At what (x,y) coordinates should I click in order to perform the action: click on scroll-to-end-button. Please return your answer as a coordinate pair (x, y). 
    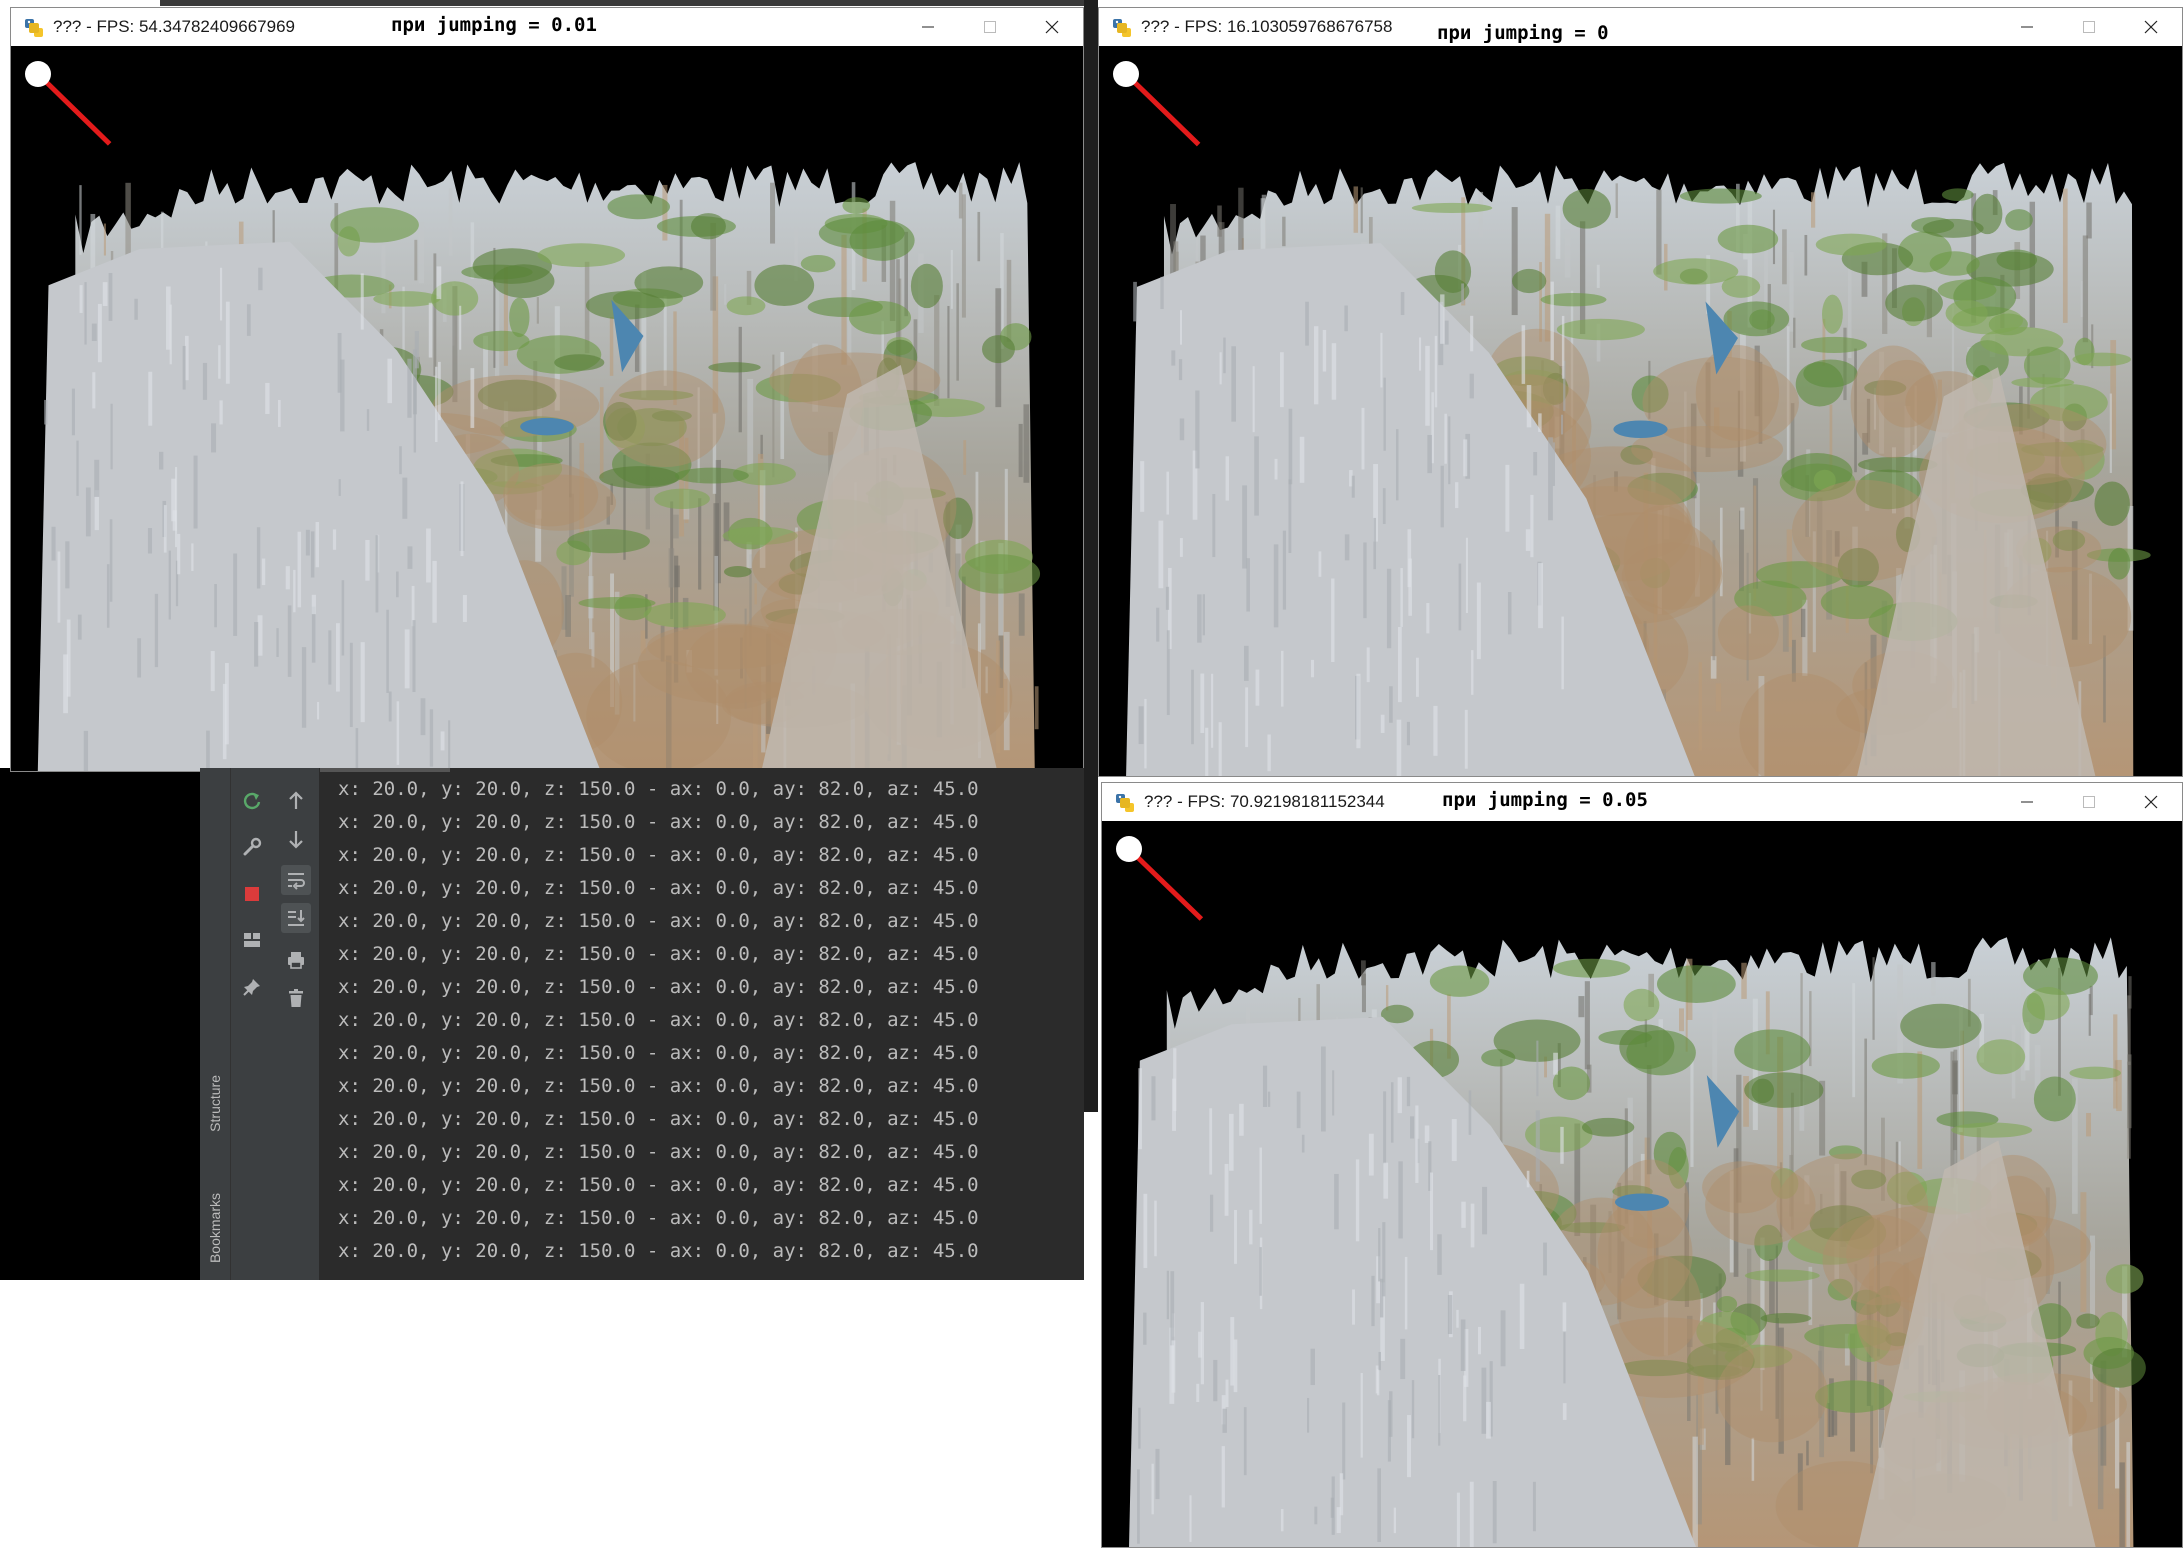
    Looking at the image, I should click on (296, 918).